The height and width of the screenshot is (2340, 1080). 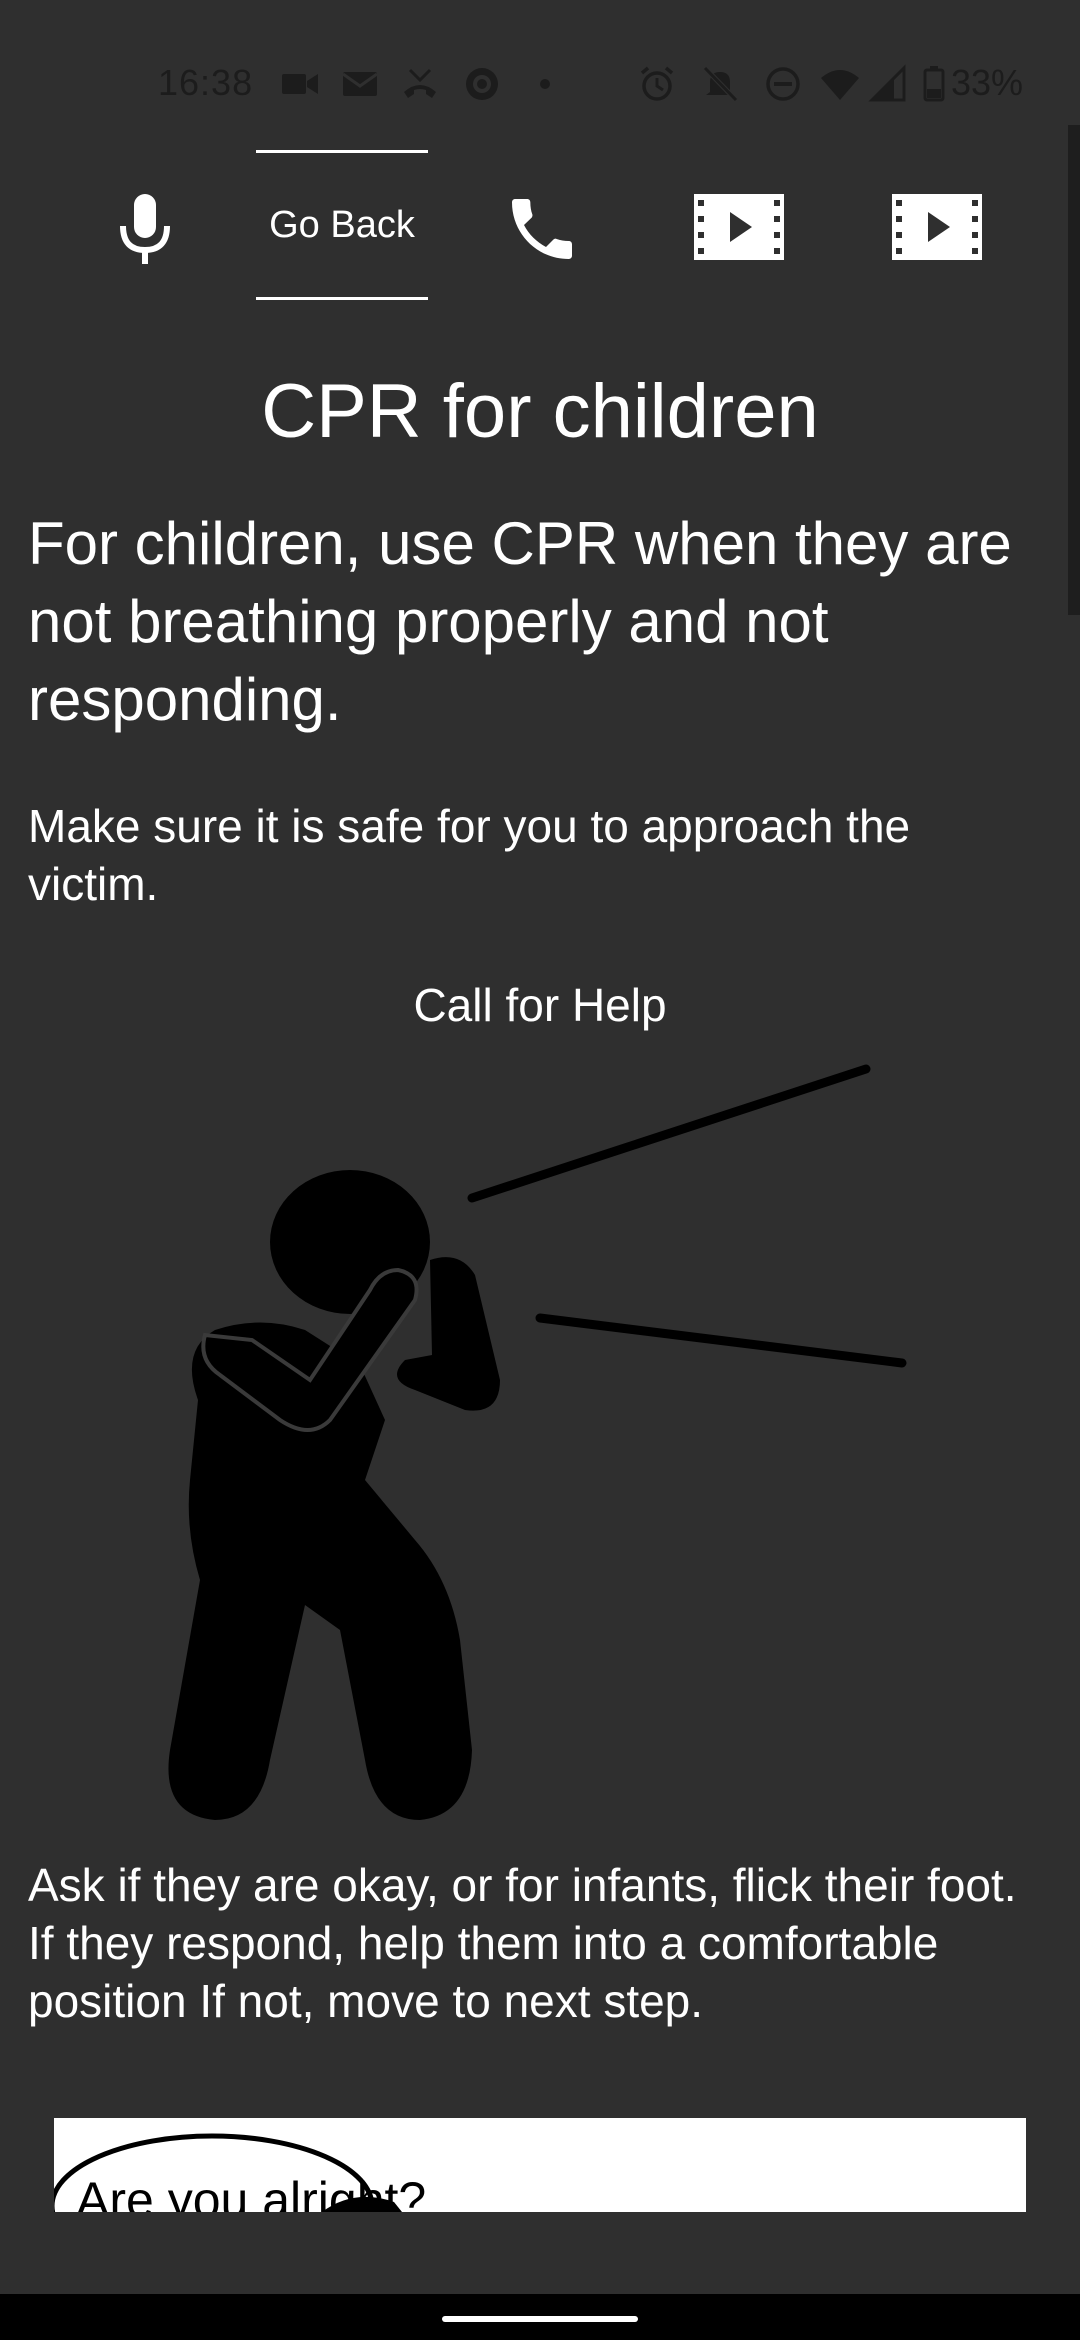 I want to click on toolbar: Go Back, so click(x=540, y=226).